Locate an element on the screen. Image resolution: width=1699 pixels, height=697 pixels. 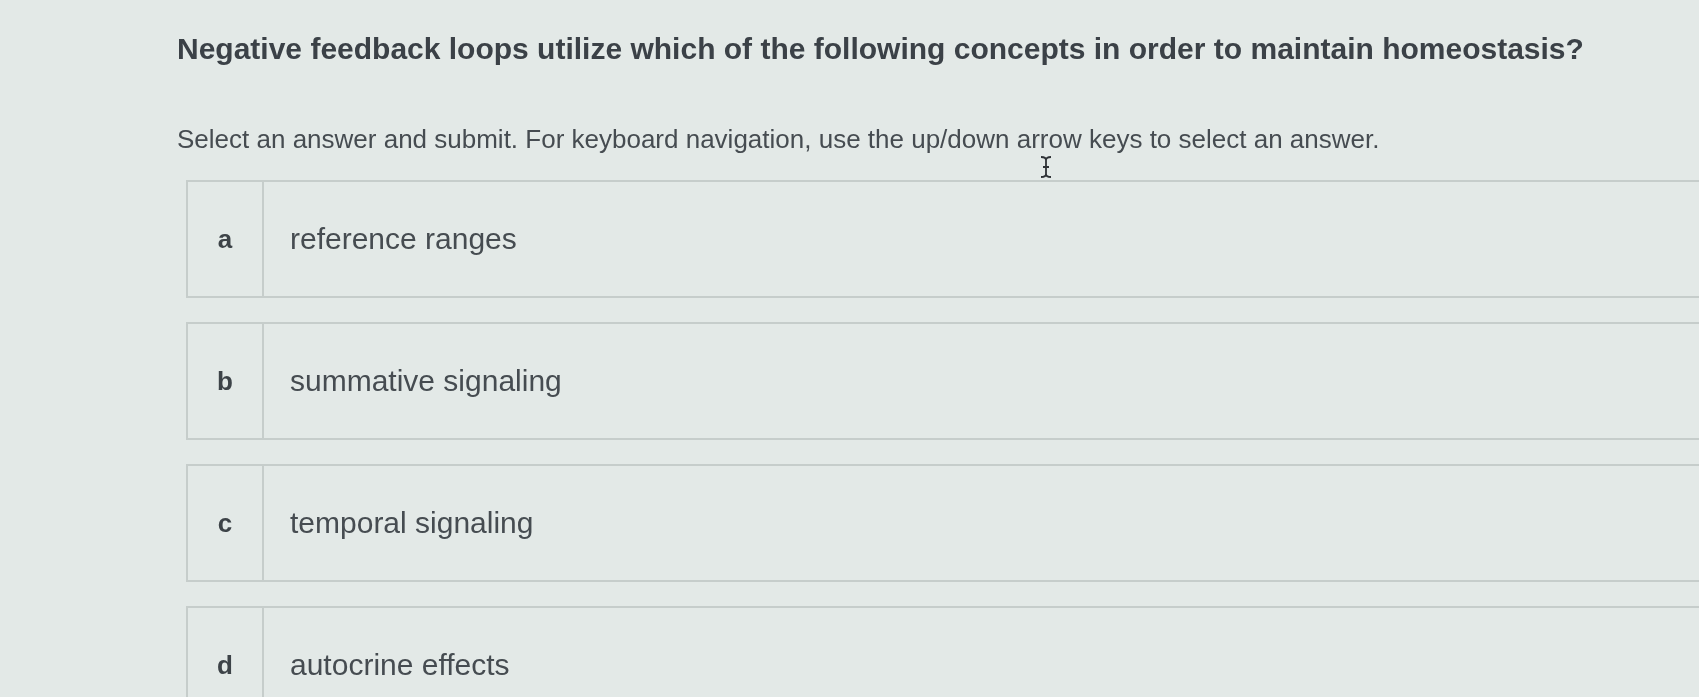
instruction-text: Select an answer and submit. For keyboard navigation, use the up/down arrow keys to select an answer. is located at coordinates (778, 139).